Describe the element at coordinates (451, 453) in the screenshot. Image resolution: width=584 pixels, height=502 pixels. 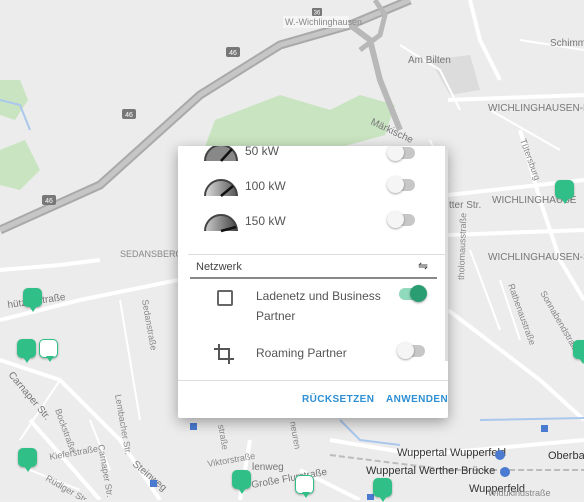
I see `map-label-wuppertal-wupperfeld: Wuppertal Wupperfeld` at that location.